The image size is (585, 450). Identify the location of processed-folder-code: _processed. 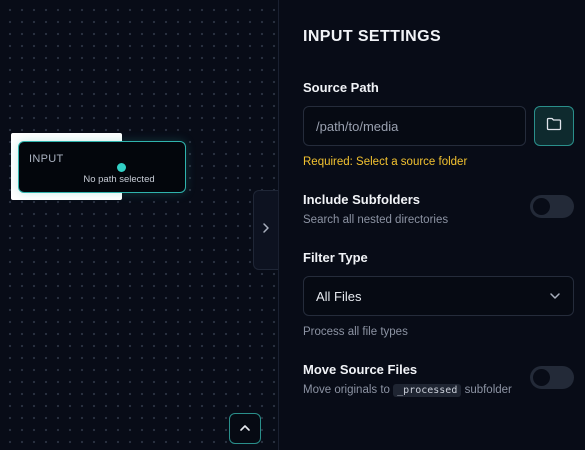
(427, 390).